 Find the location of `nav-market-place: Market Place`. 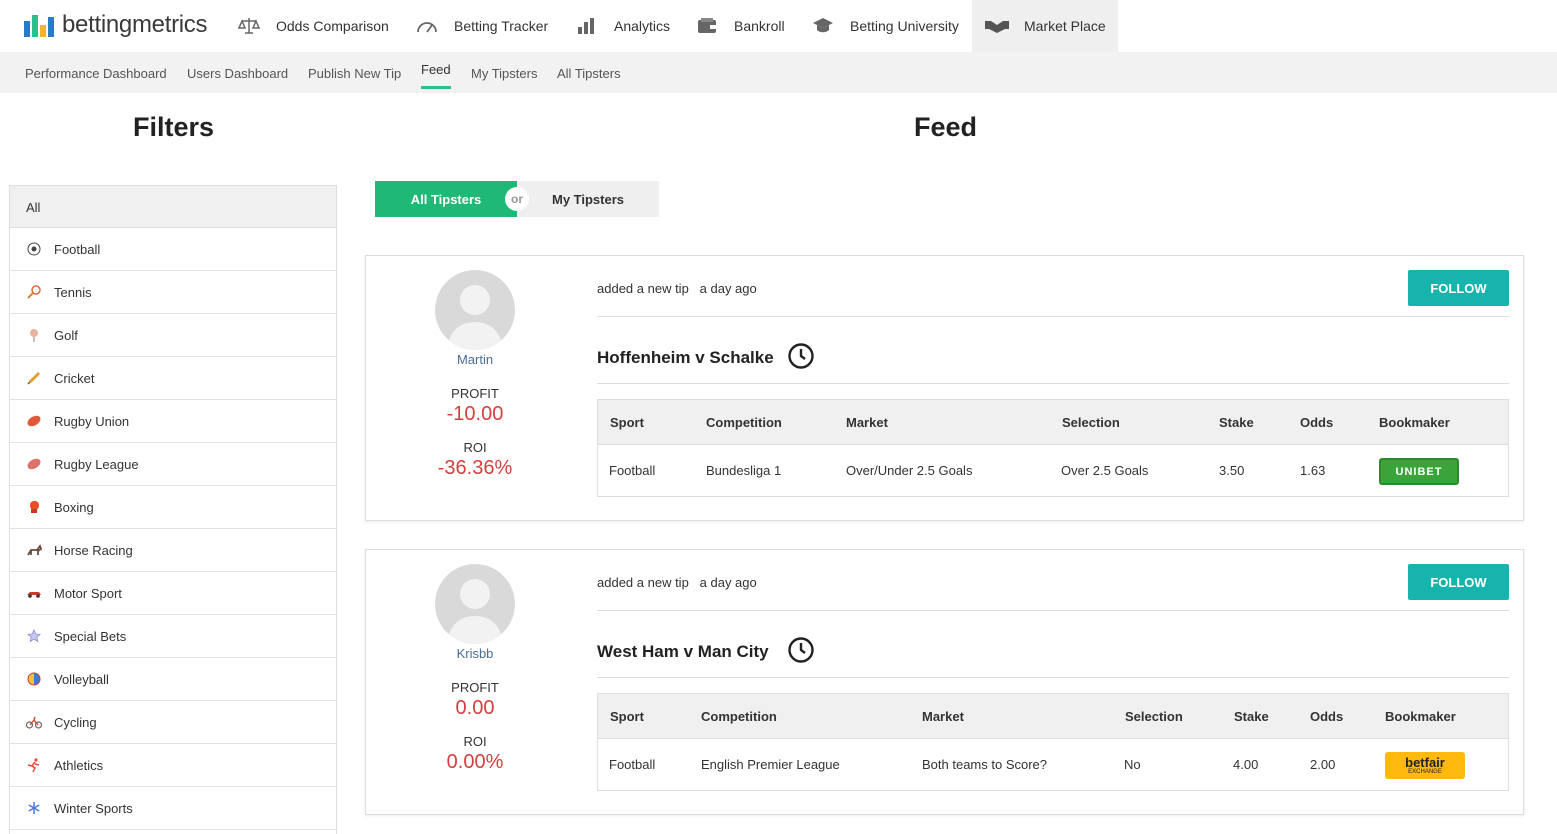

nav-market-place: Market Place is located at coordinates (1045, 26).